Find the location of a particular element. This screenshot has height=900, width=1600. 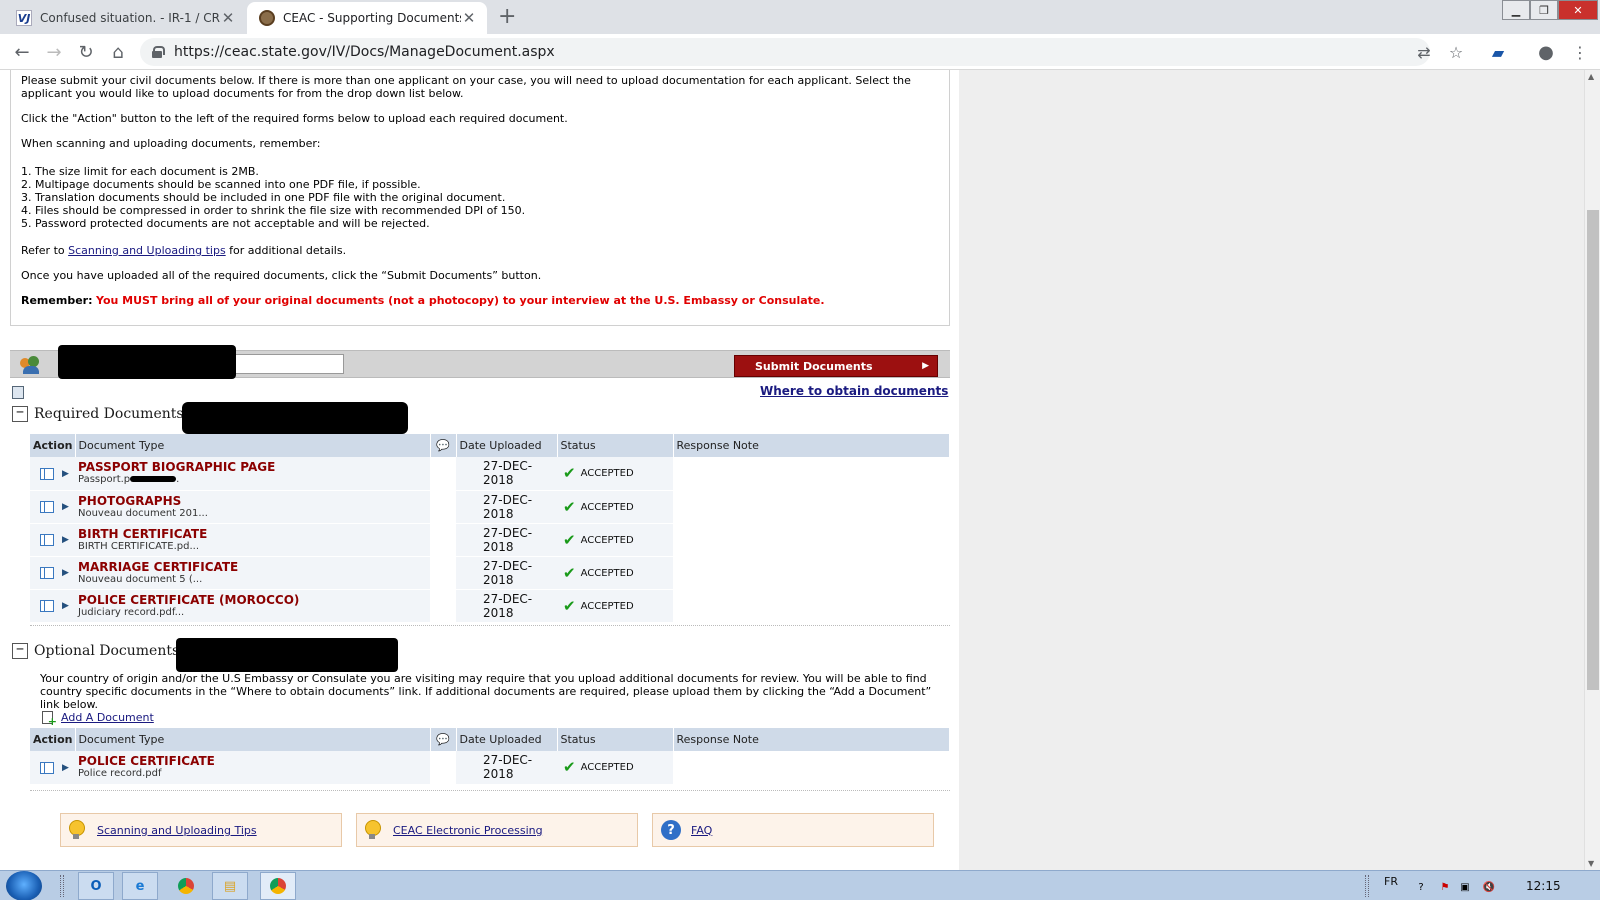

page-scrollbar: ▲ ▼ is located at coordinates (1592, 470).